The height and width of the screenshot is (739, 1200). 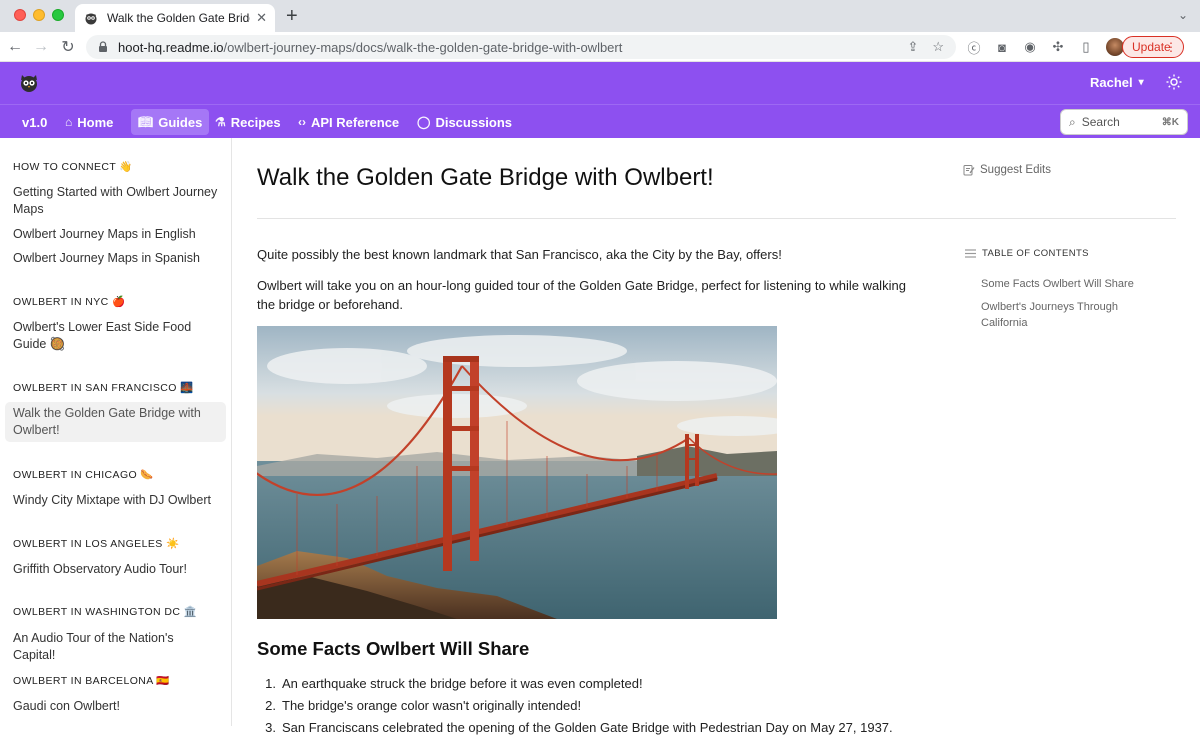 I want to click on tab-home-label: Home, so click(x=95, y=122).